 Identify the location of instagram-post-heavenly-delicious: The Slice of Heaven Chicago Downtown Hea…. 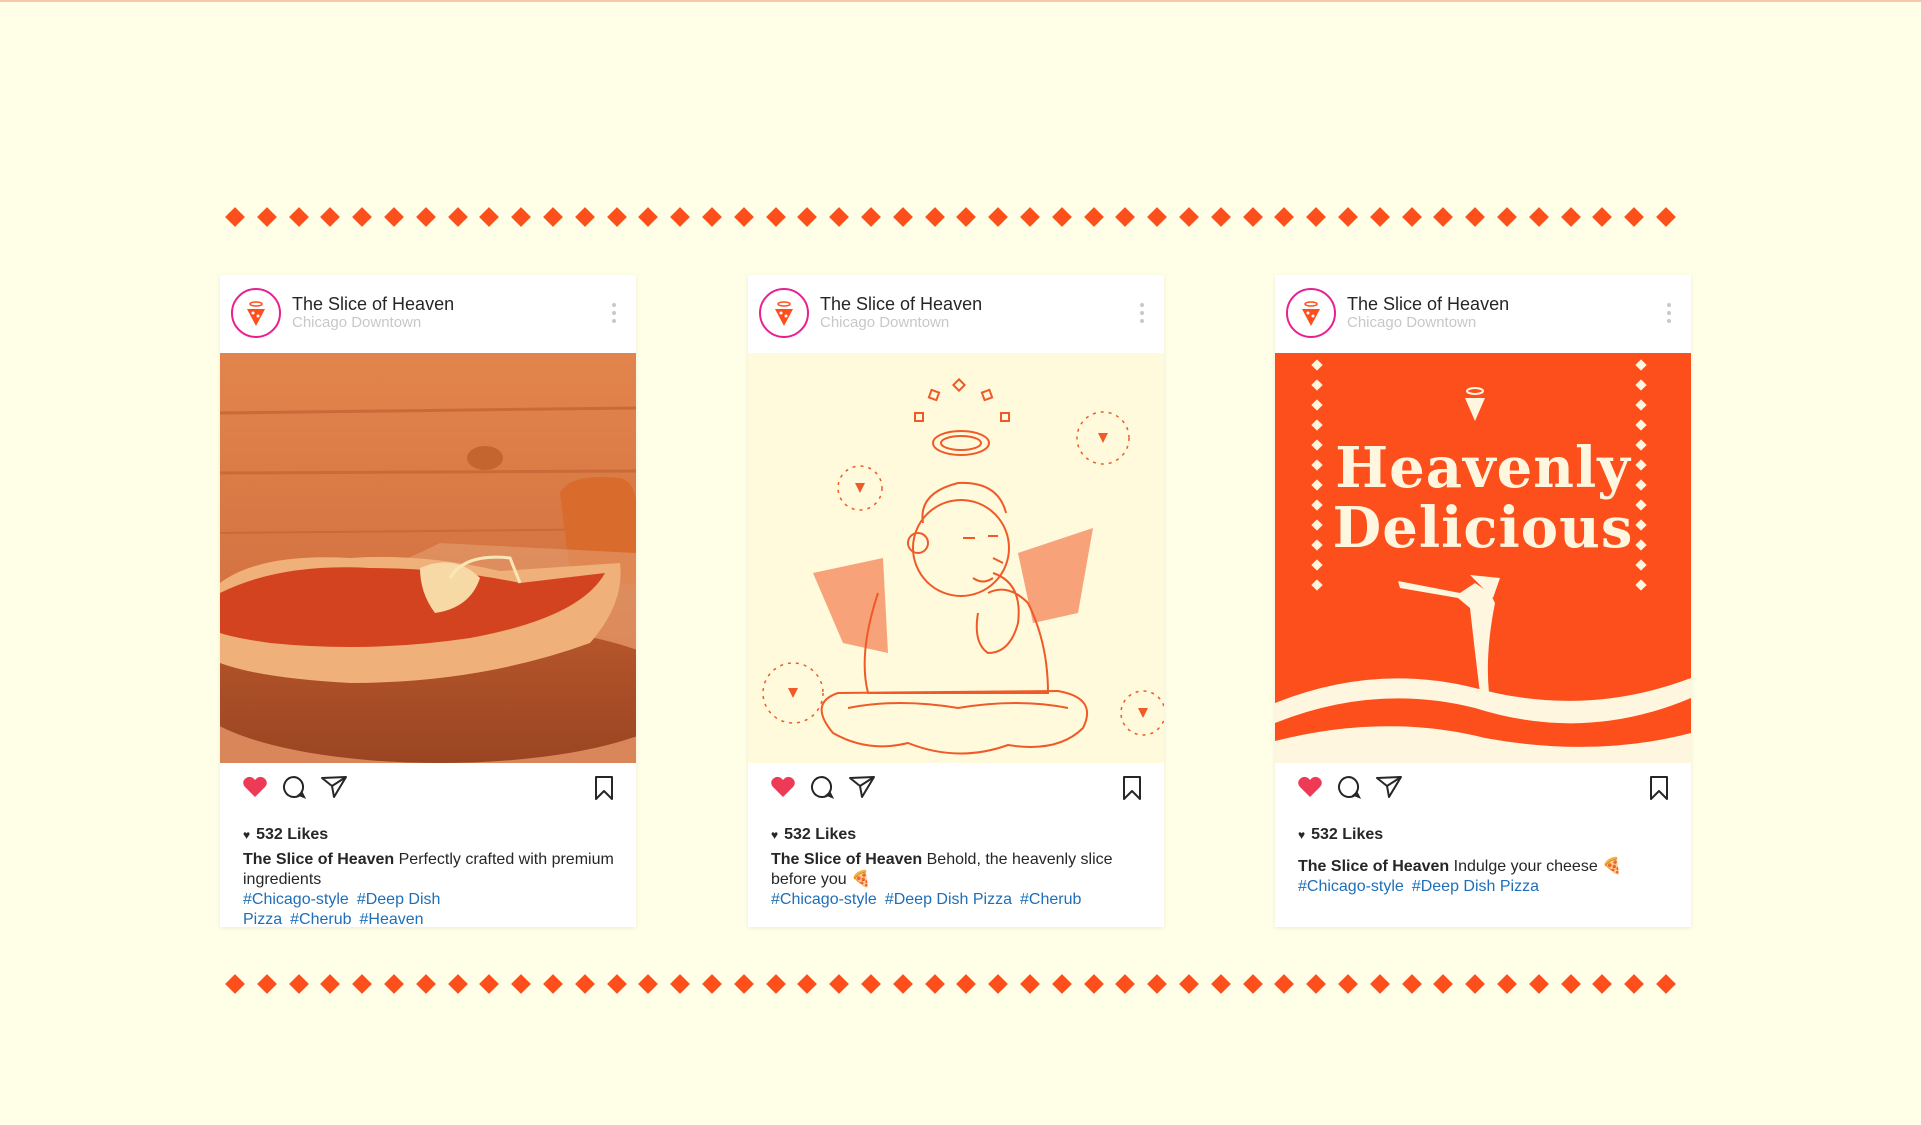
(1483, 601).